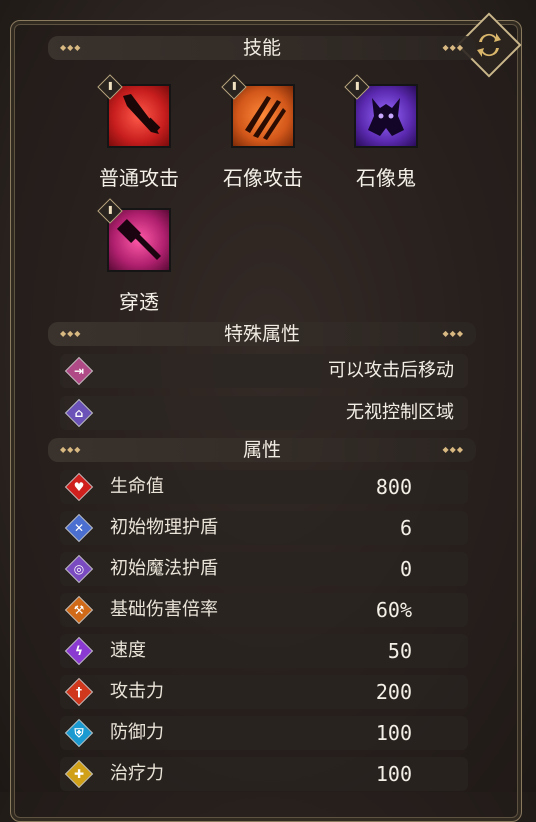  I want to click on stat-name: 初始物理护盾, so click(164, 527).